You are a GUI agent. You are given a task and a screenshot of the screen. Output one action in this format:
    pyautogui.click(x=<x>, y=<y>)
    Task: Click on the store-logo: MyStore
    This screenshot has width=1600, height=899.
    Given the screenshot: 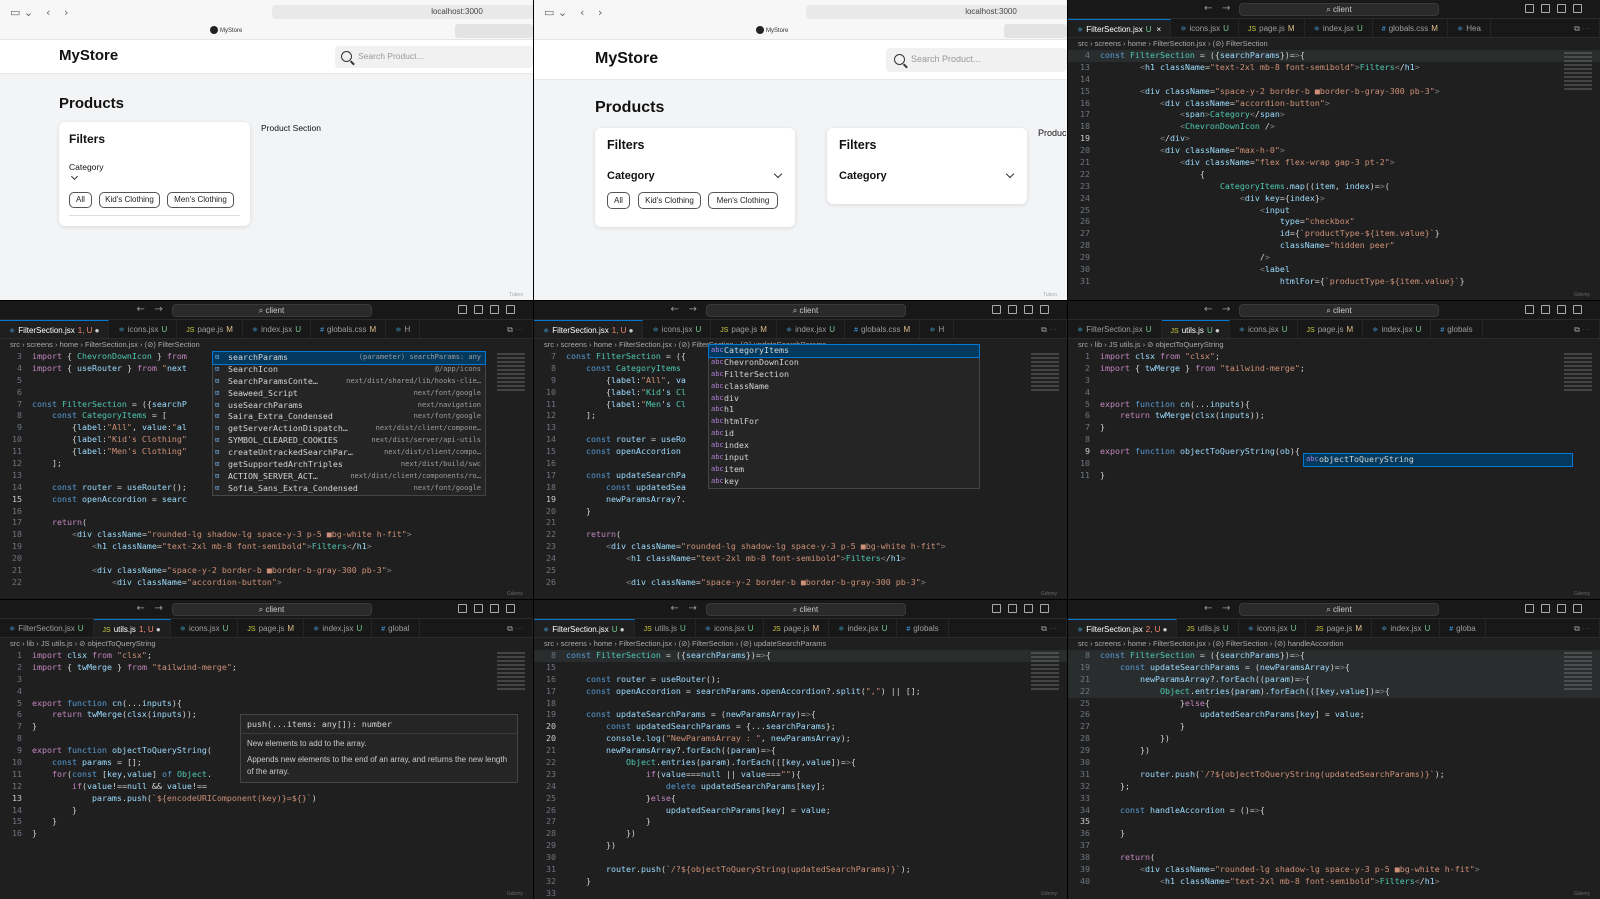 What is the action you would take?
    pyautogui.click(x=626, y=59)
    